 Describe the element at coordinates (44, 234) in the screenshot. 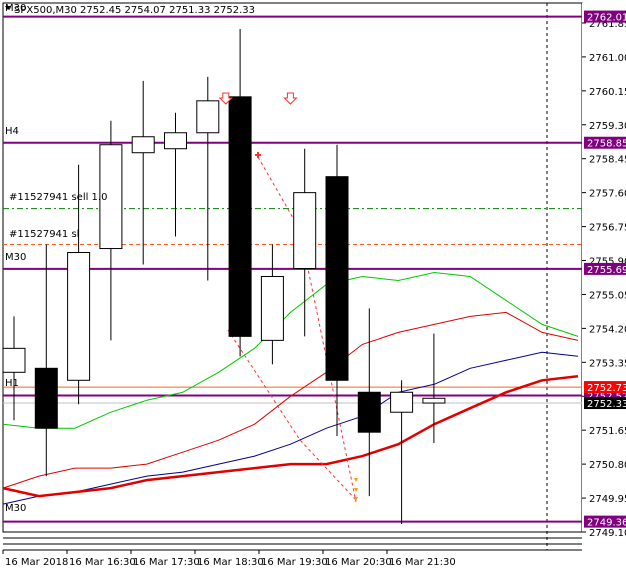

I see `order-label-sl: #11527941 sl` at that location.